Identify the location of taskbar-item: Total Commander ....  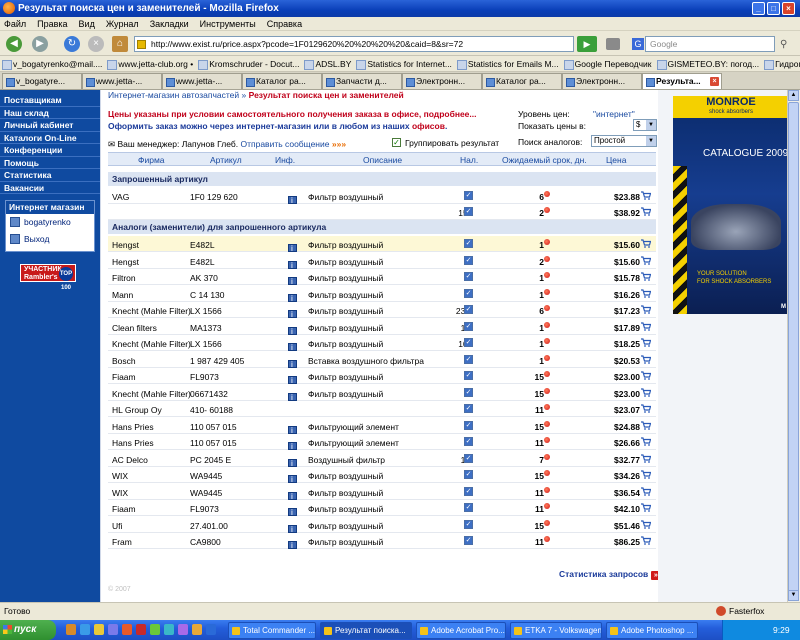
(272, 630).